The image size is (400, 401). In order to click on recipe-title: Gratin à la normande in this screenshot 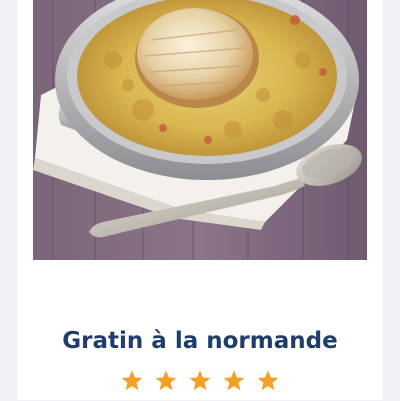, I will do `click(200, 341)`.